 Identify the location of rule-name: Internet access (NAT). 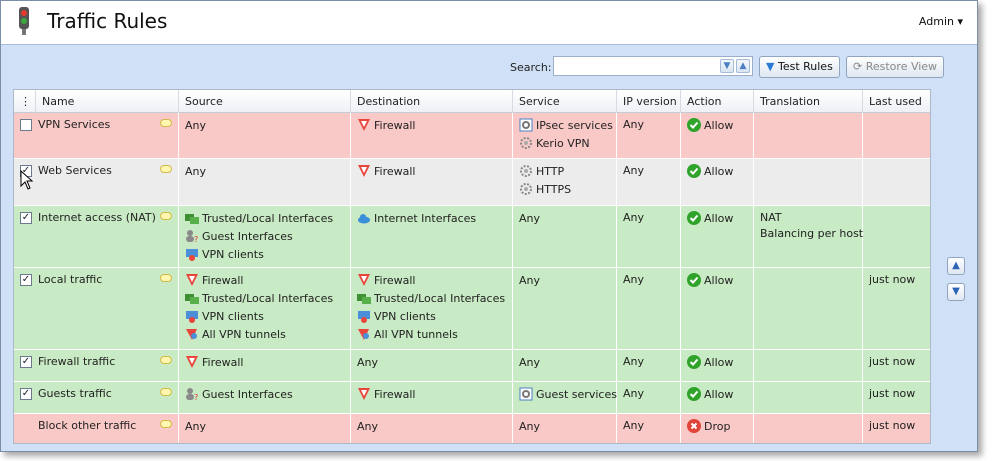
(97, 217).